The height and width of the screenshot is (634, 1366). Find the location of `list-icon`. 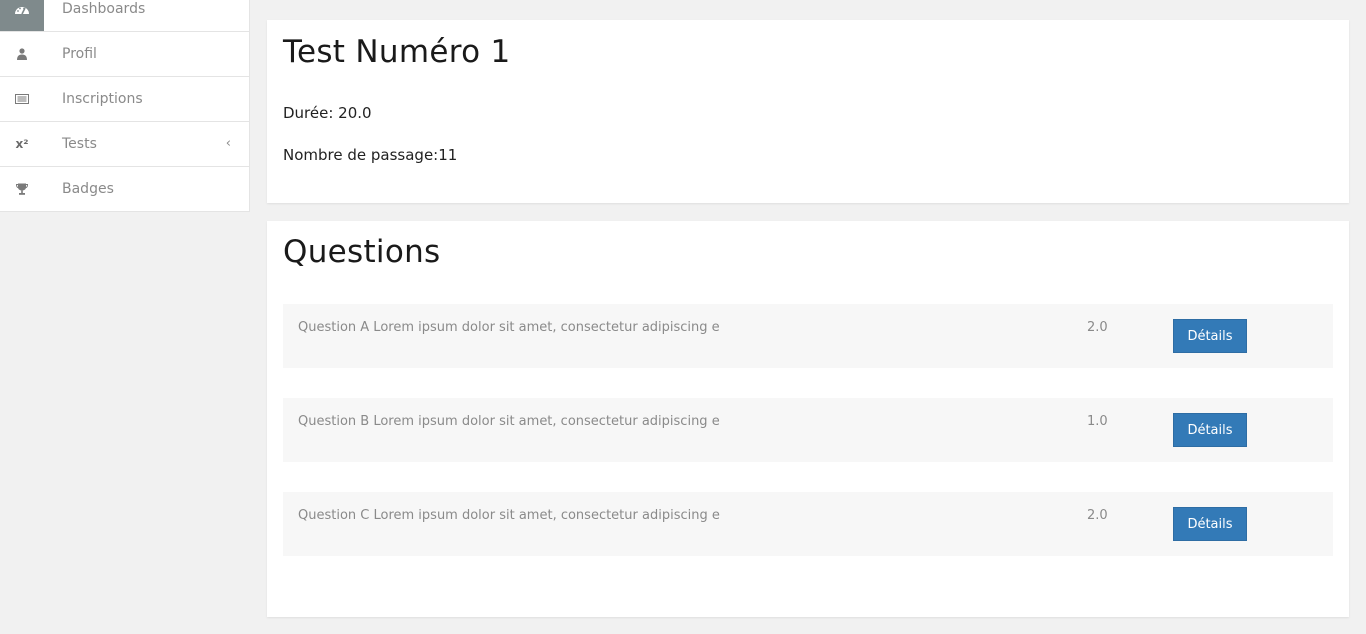

list-icon is located at coordinates (22, 99).